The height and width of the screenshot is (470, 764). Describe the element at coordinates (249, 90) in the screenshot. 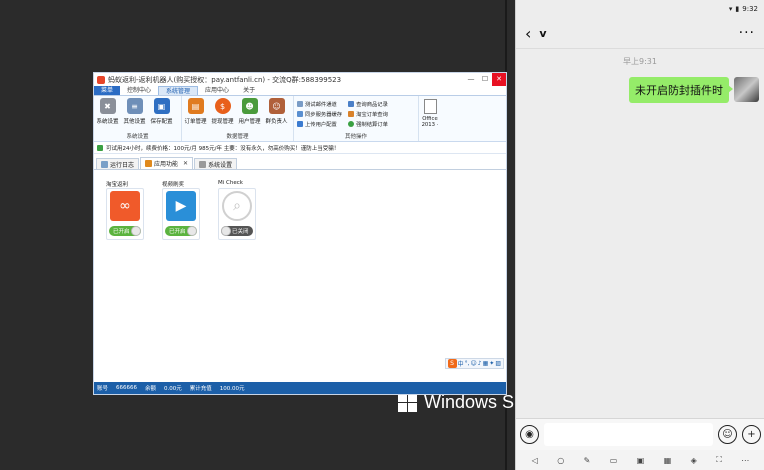

I see `menu-about: 关于` at that location.